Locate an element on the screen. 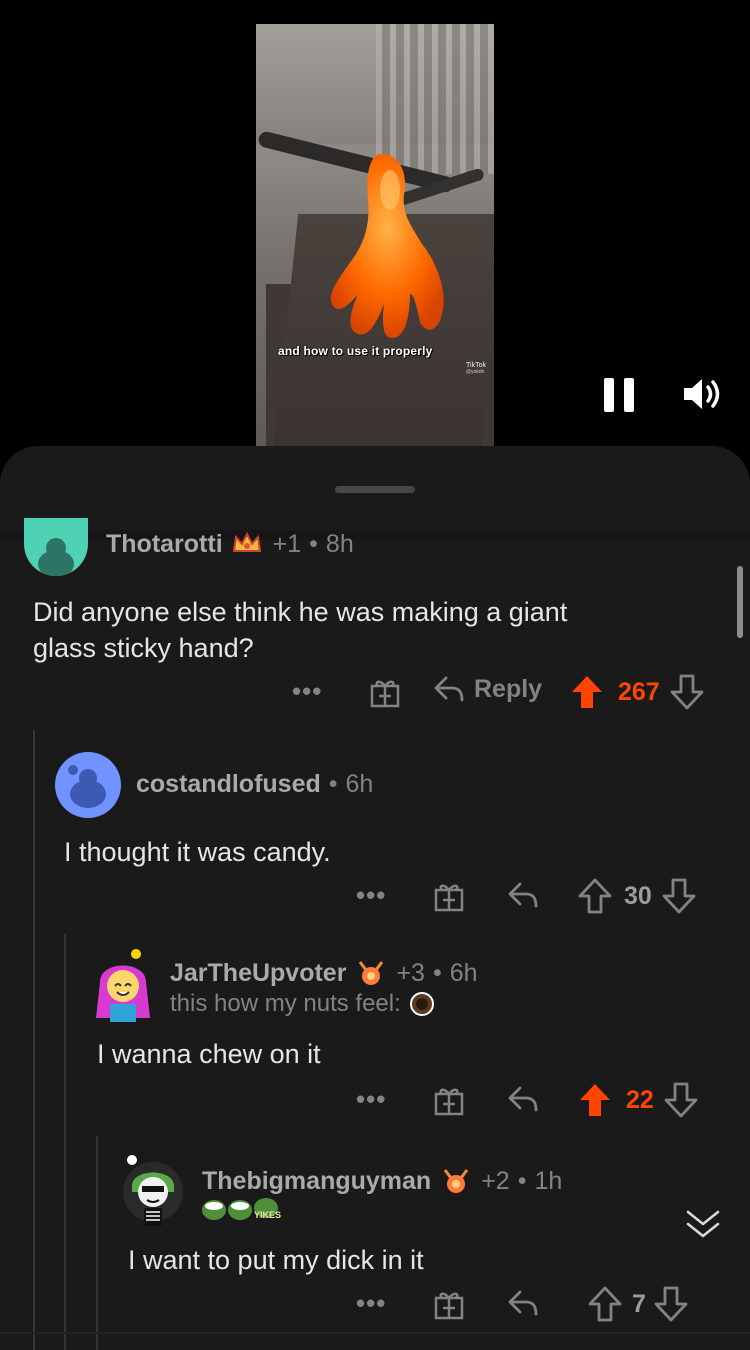 This screenshot has width=750, height=1350. coconut-emoji-icon is located at coordinates (421, 1004).